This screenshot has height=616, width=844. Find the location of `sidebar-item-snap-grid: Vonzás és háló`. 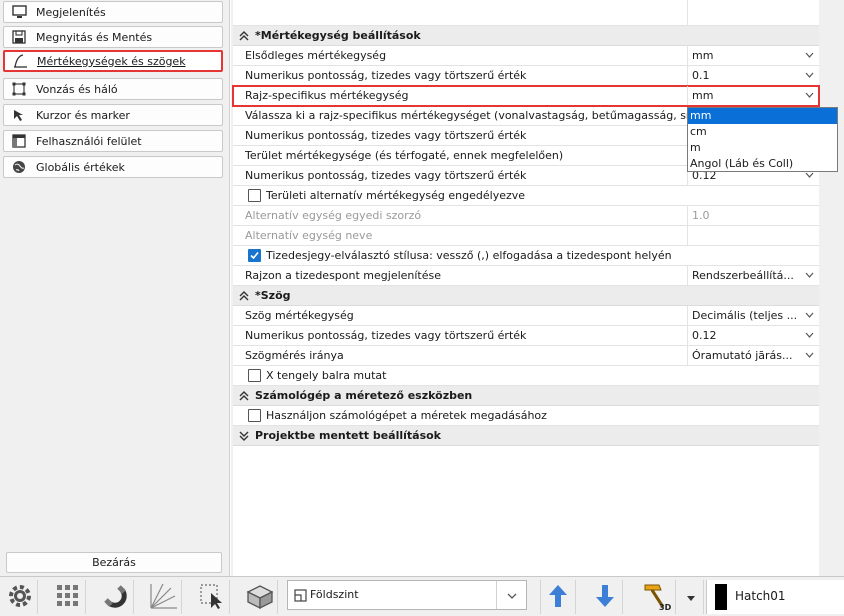

sidebar-item-snap-grid: Vonzás és háló is located at coordinates (113, 89).